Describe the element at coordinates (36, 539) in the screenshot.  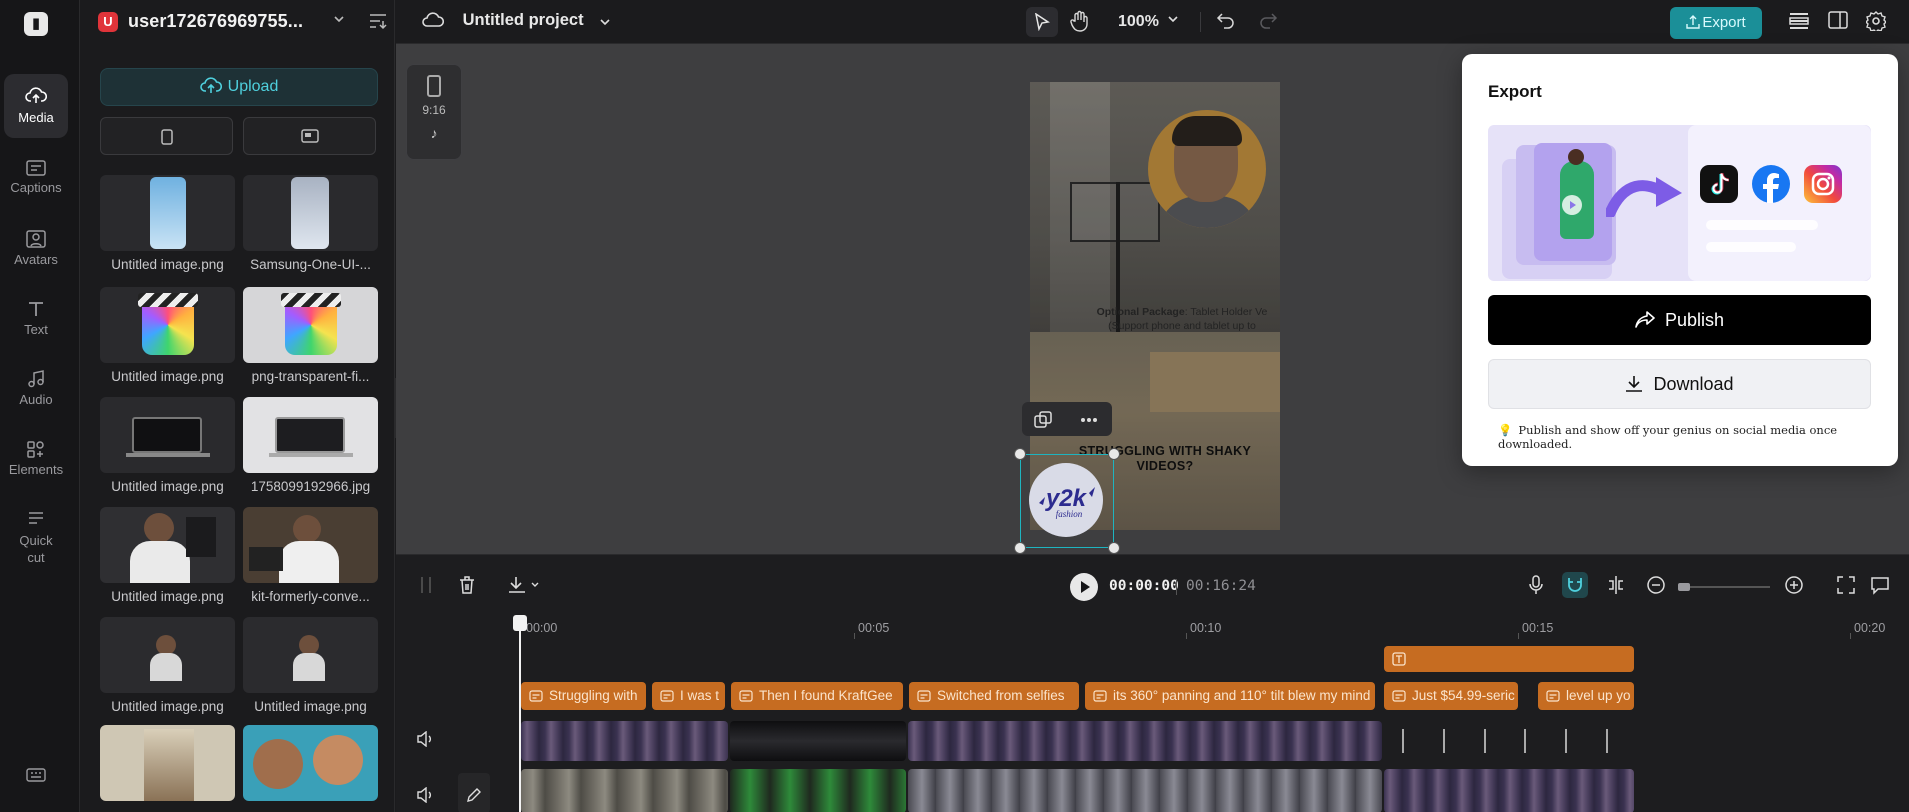
I see `rail-item-quick-cut: Quick cut` at that location.